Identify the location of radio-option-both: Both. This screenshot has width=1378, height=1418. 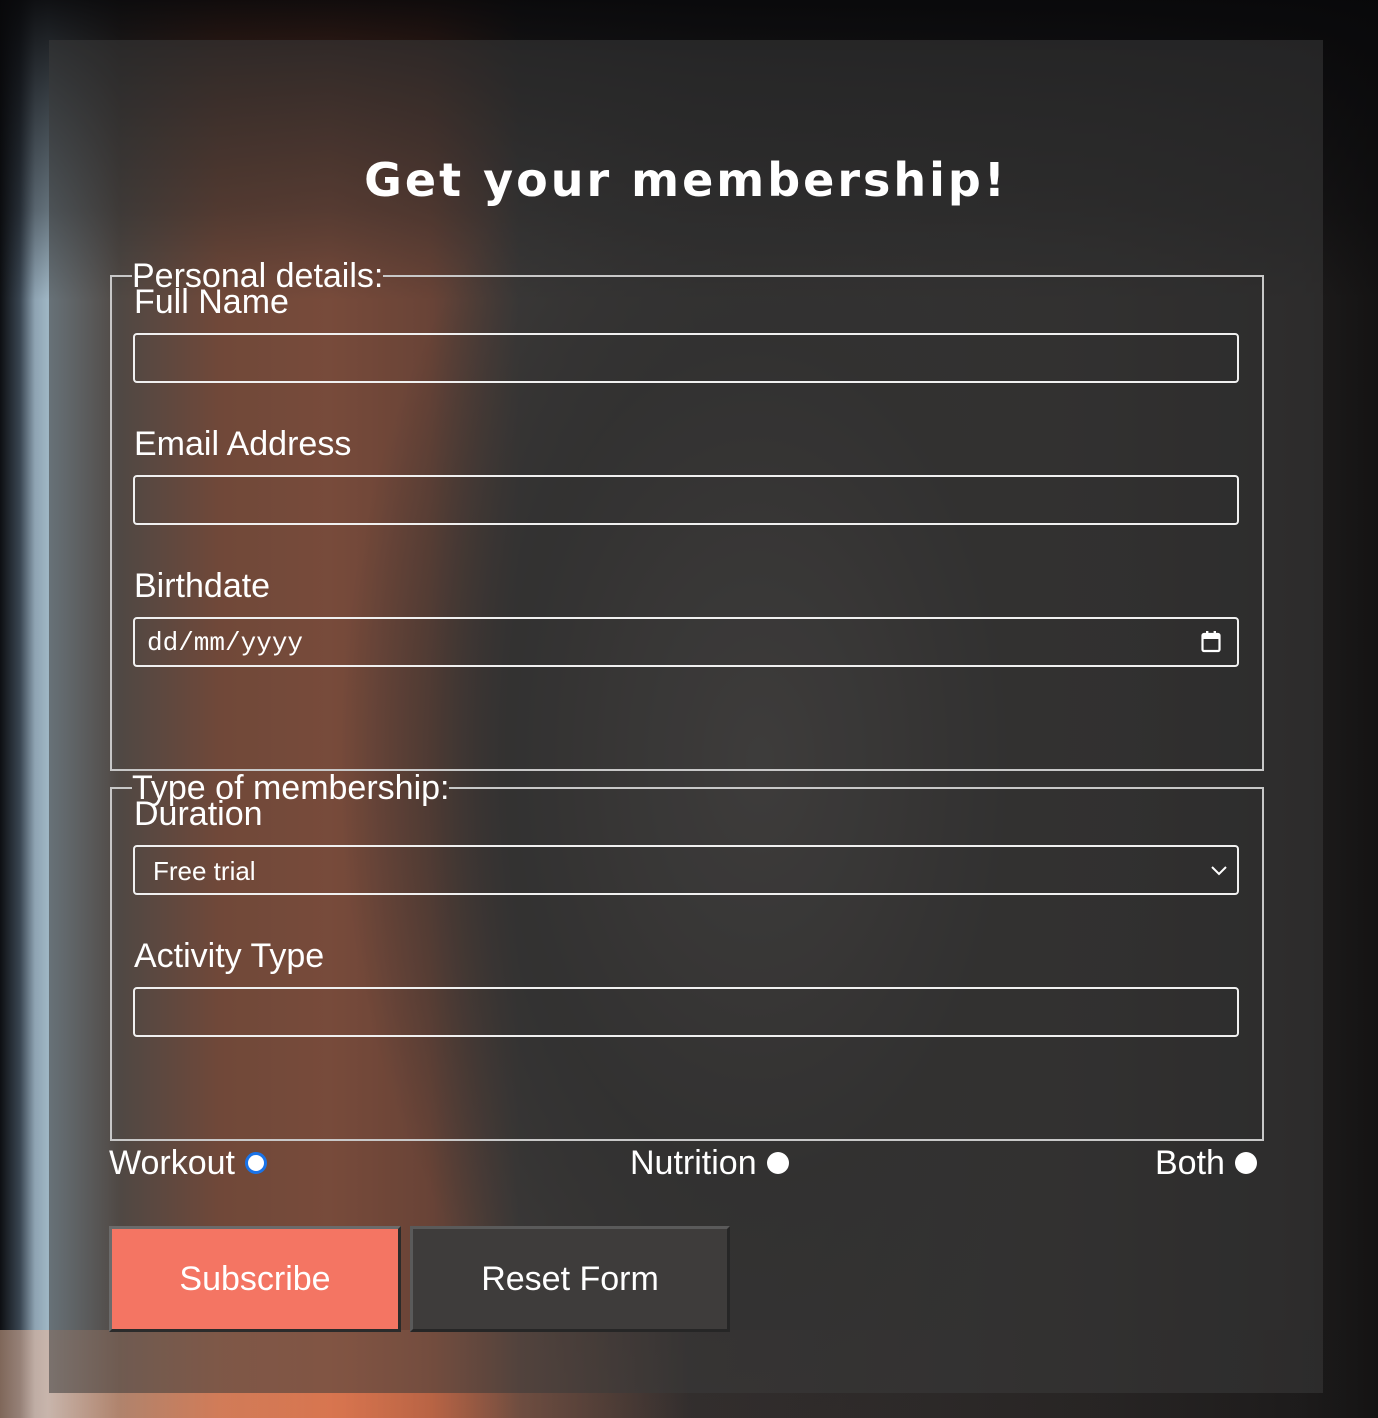
(1206, 1163).